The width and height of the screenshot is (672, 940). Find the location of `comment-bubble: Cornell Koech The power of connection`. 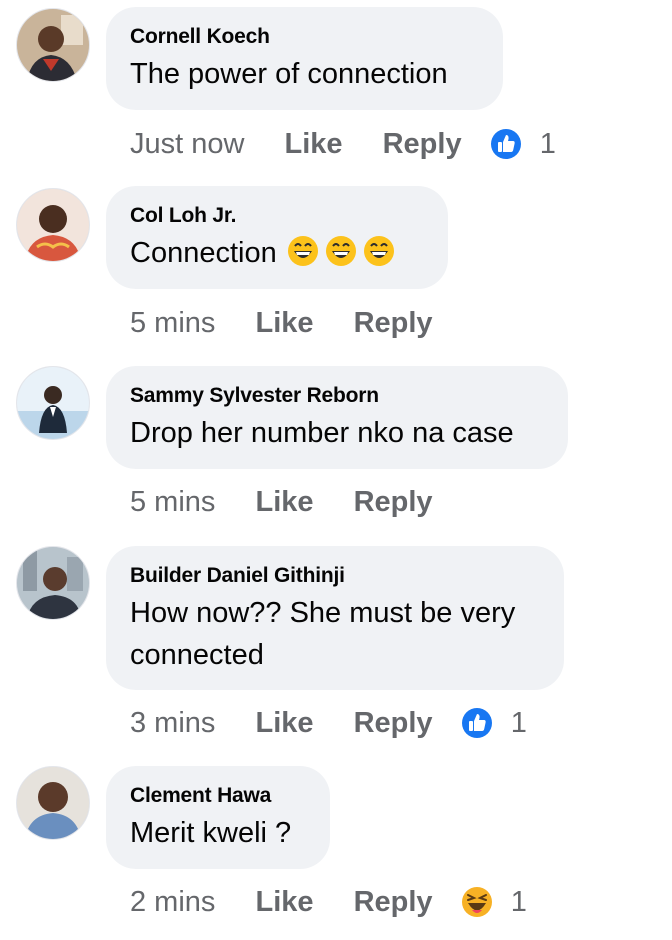

comment-bubble: Cornell Koech The power of connection is located at coordinates (304, 58).